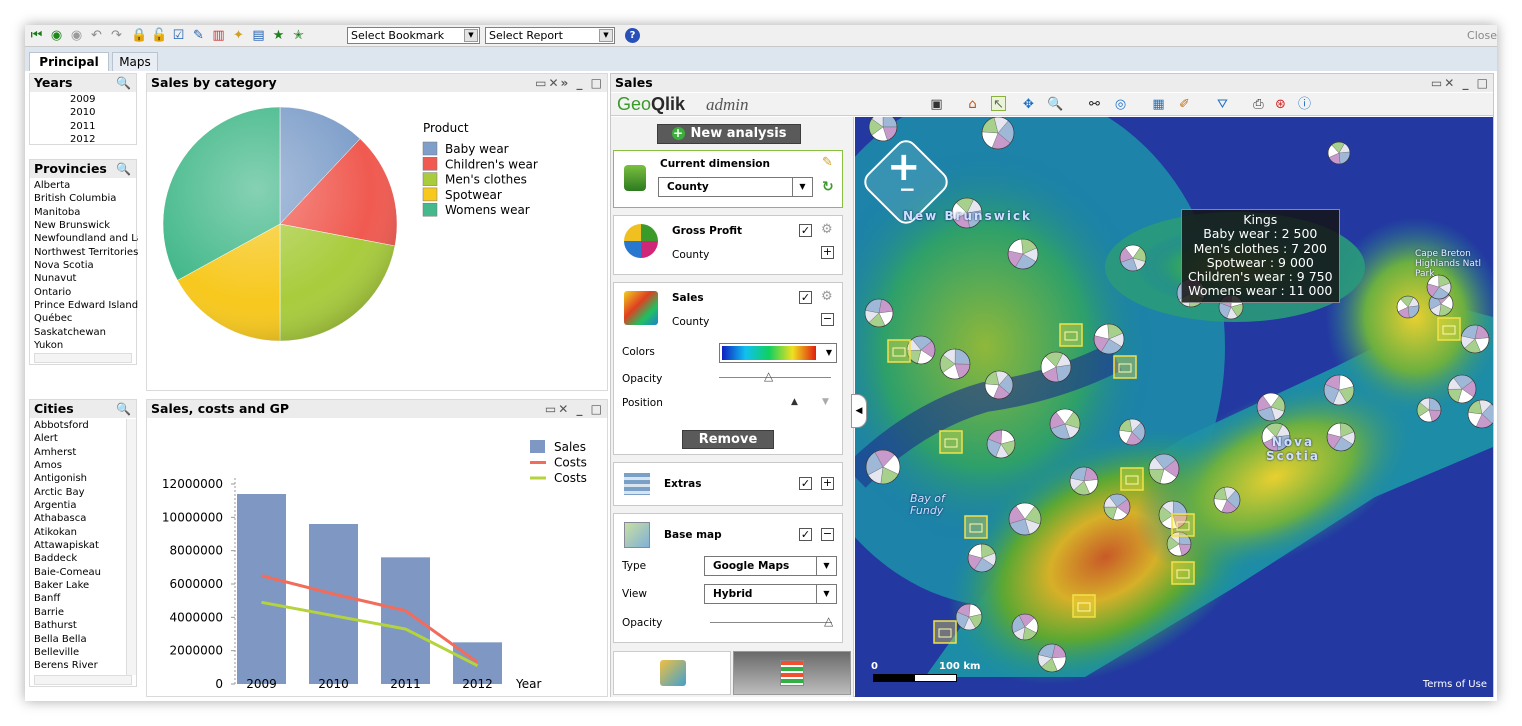 This screenshot has width=1522, height=726. Describe the element at coordinates (80, 532) in the screenshot. I see `list-item-city: Atikokan` at that location.